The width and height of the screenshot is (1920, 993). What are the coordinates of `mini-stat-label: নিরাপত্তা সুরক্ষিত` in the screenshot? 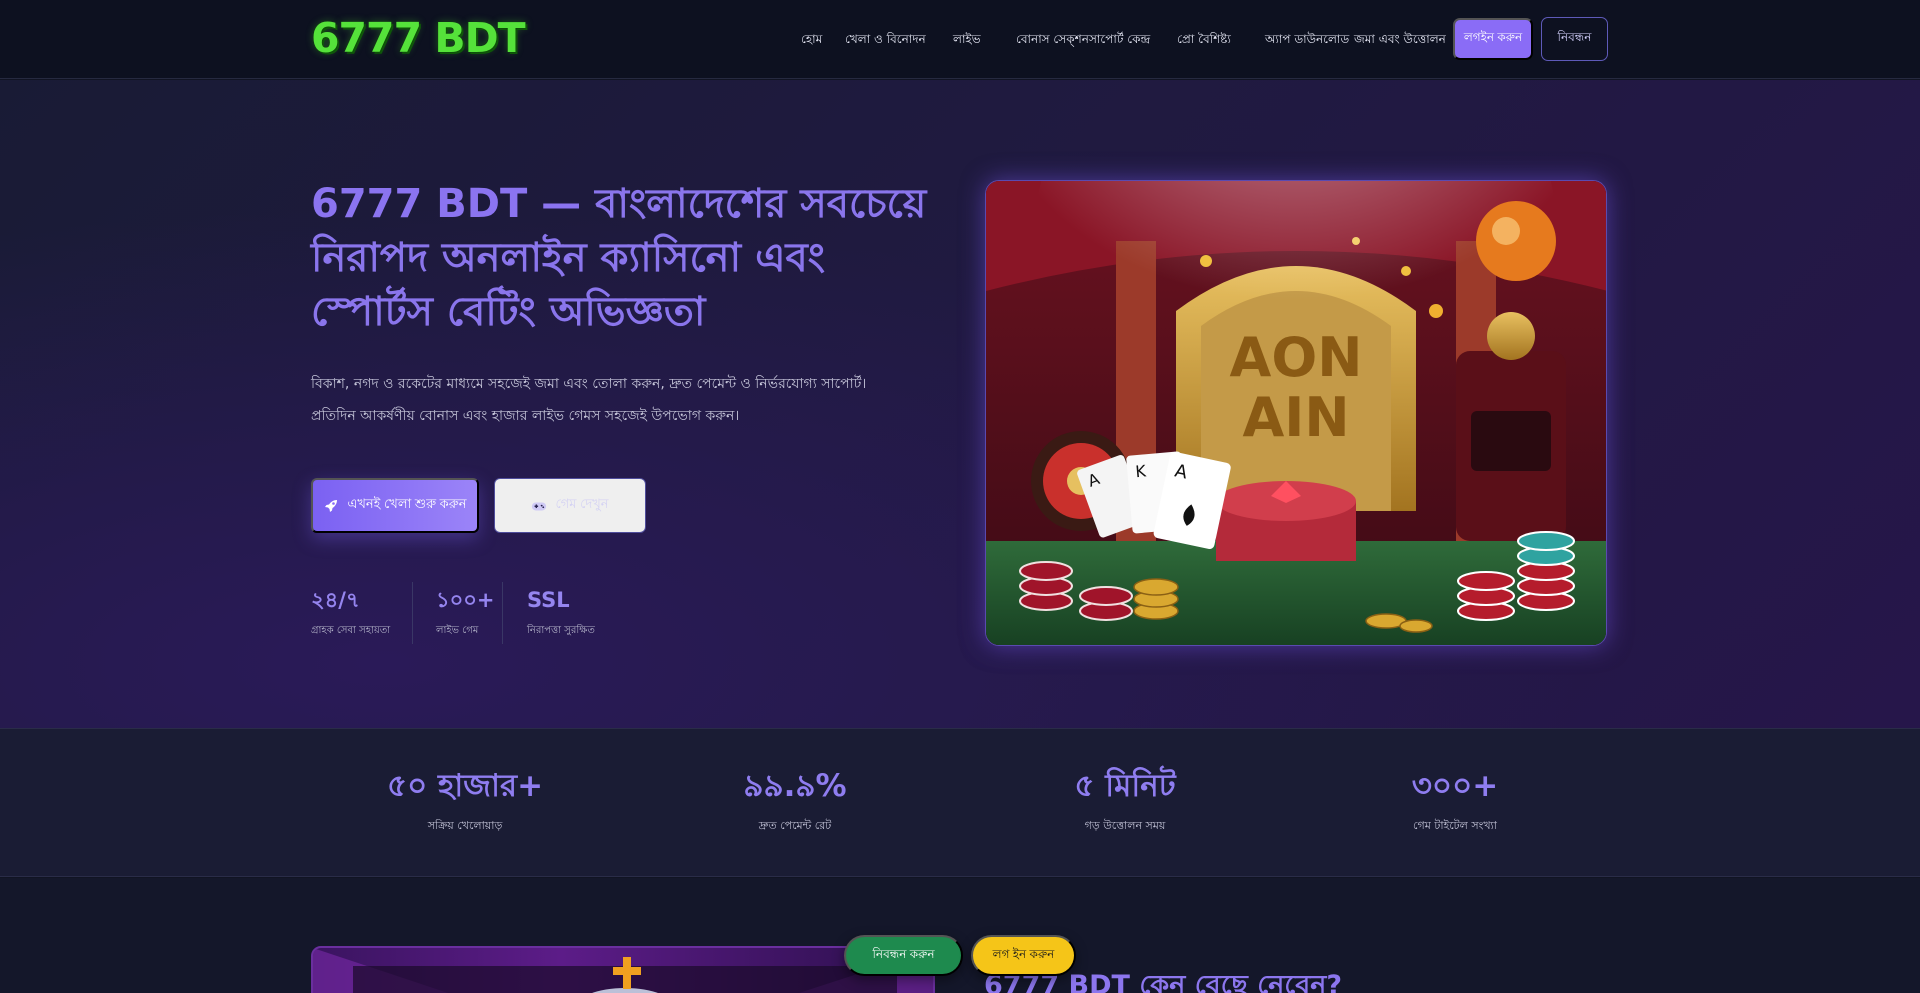 It's located at (561, 630).